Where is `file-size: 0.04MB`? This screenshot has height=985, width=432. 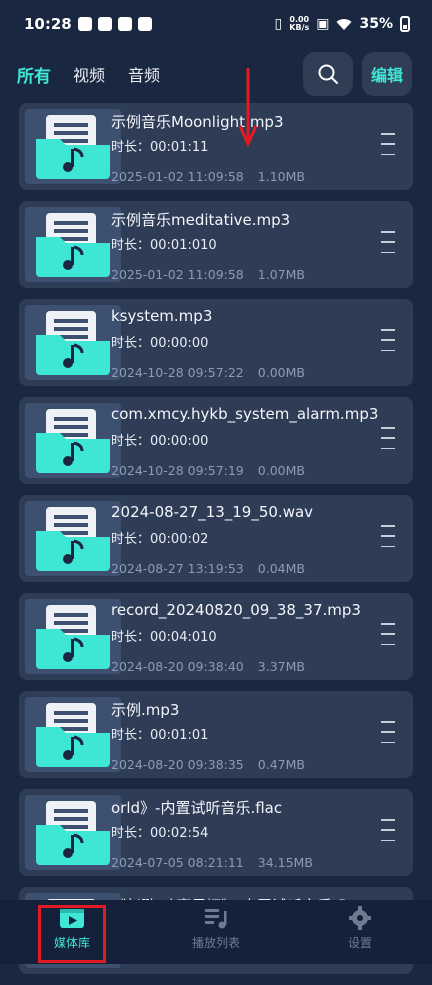
file-size: 0.04MB is located at coordinates (281, 568).